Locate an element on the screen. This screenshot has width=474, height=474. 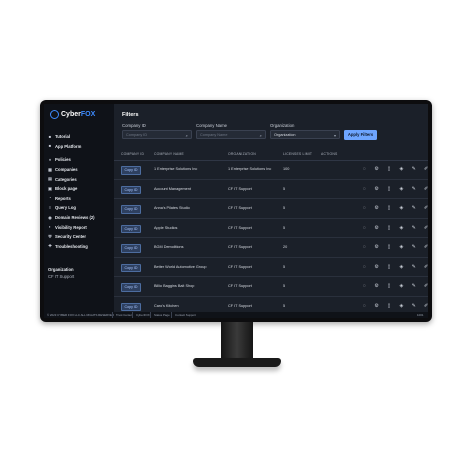
sidebar-item: ✚ Troubleshooting is located at coordinates (80, 247).